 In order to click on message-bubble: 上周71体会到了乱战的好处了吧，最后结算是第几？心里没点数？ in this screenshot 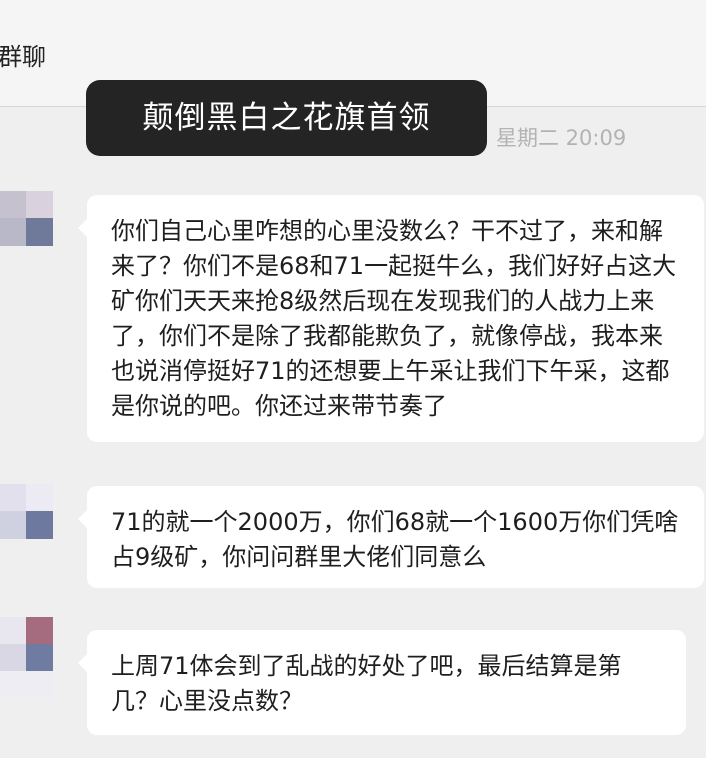, I will do `click(382, 682)`.